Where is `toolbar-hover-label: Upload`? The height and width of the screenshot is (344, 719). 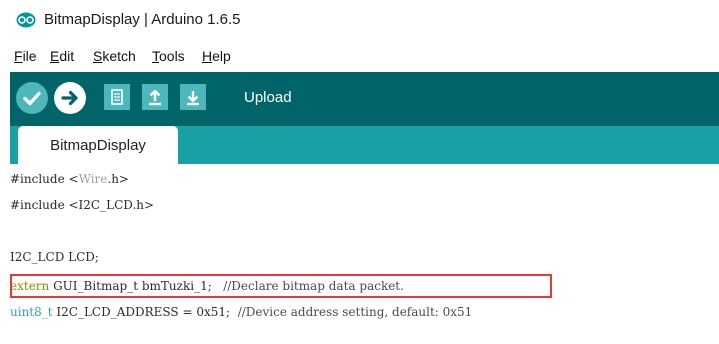
toolbar-hover-label: Upload is located at coordinates (268, 97).